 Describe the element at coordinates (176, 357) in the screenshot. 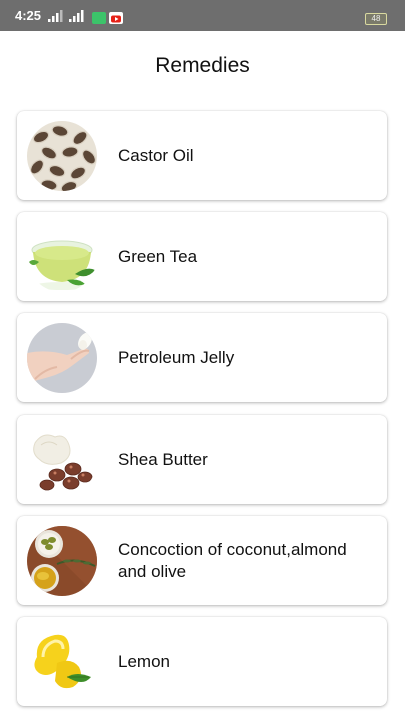

I see `remedy-label: Petroleum Jelly` at that location.